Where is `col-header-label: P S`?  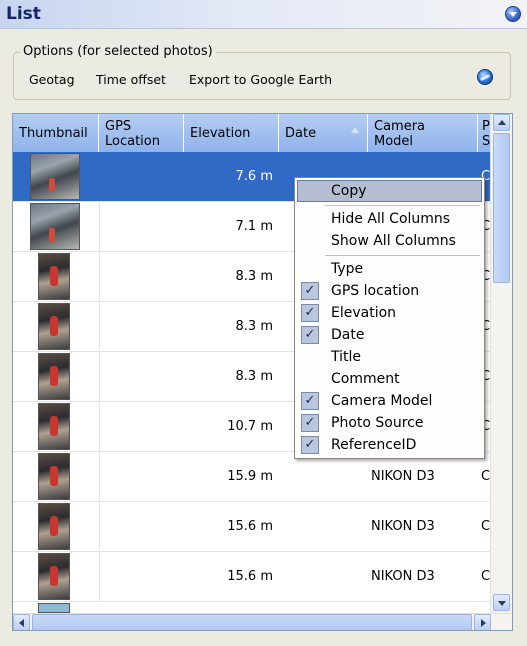 col-header-label: P S is located at coordinates (486, 134).